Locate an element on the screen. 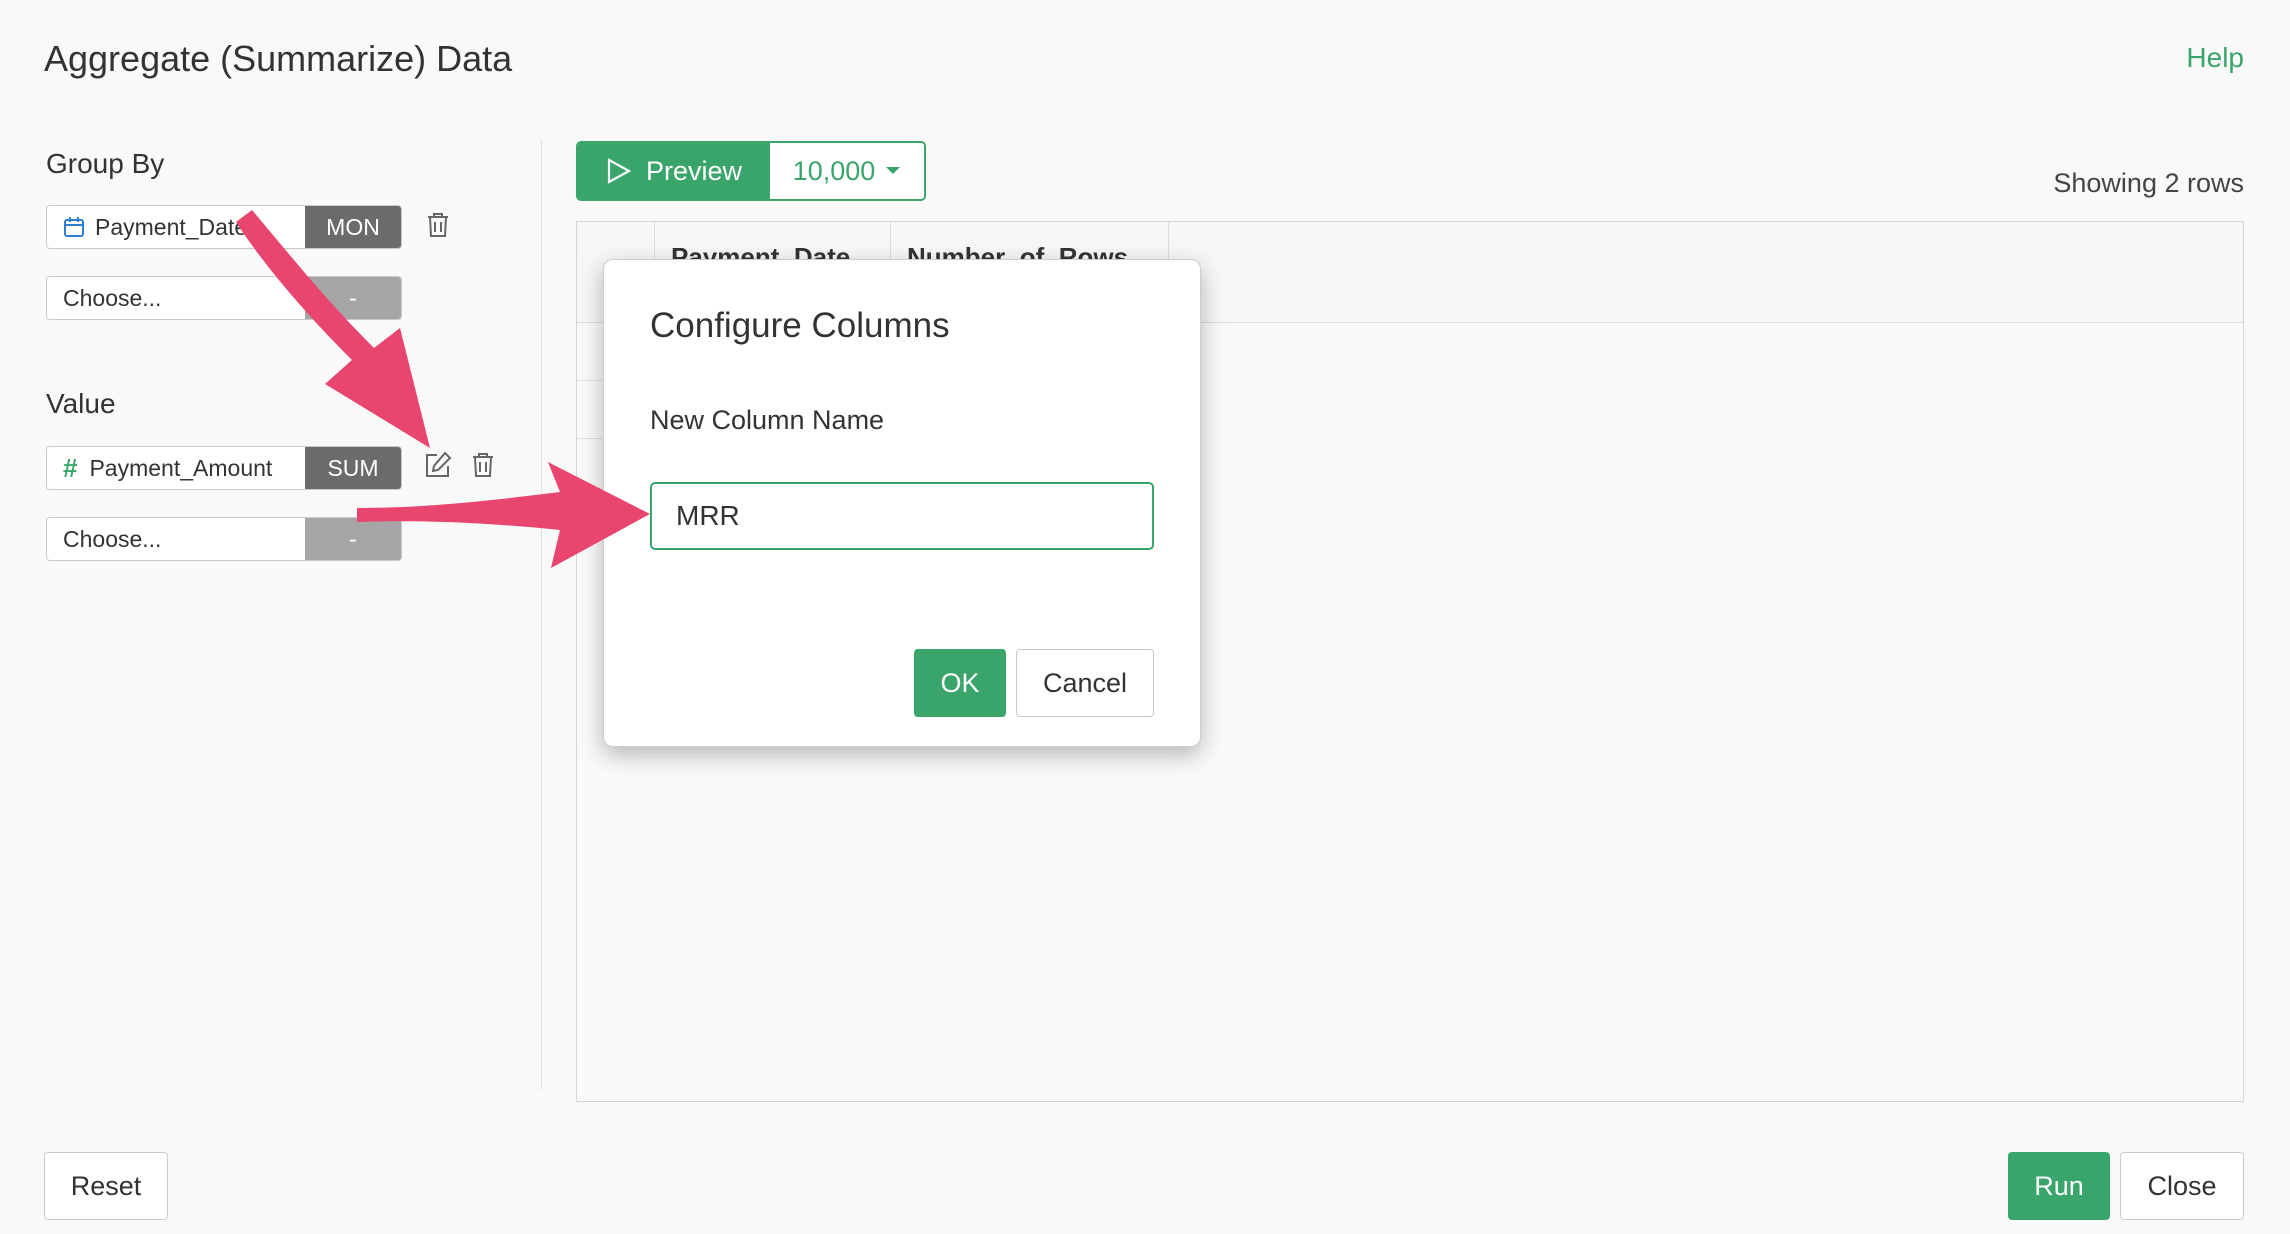 The height and width of the screenshot is (1234, 2290). ok-button: OK is located at coordinates (960, 683).